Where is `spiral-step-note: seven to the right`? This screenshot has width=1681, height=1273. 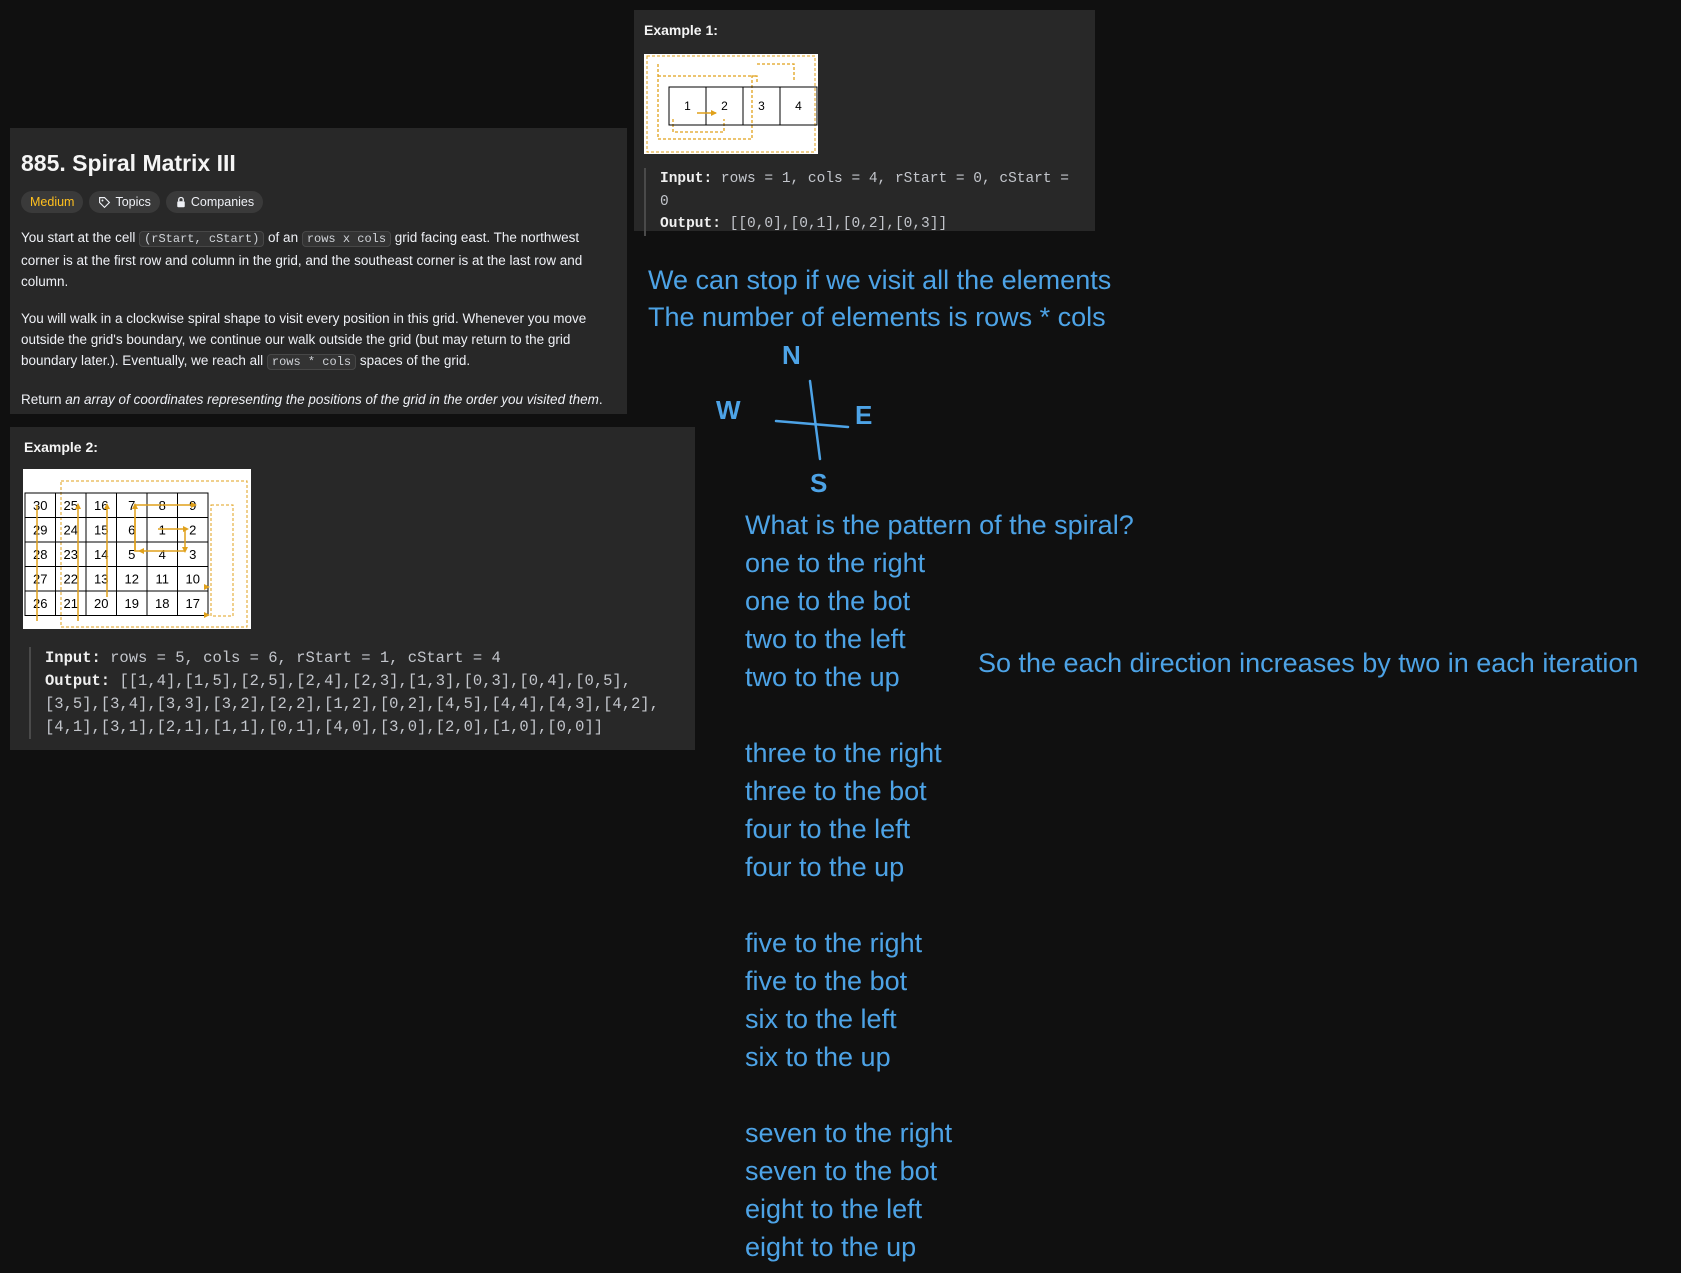
spiral-step-note: seven to the right is located at coordinates (849, 1133).